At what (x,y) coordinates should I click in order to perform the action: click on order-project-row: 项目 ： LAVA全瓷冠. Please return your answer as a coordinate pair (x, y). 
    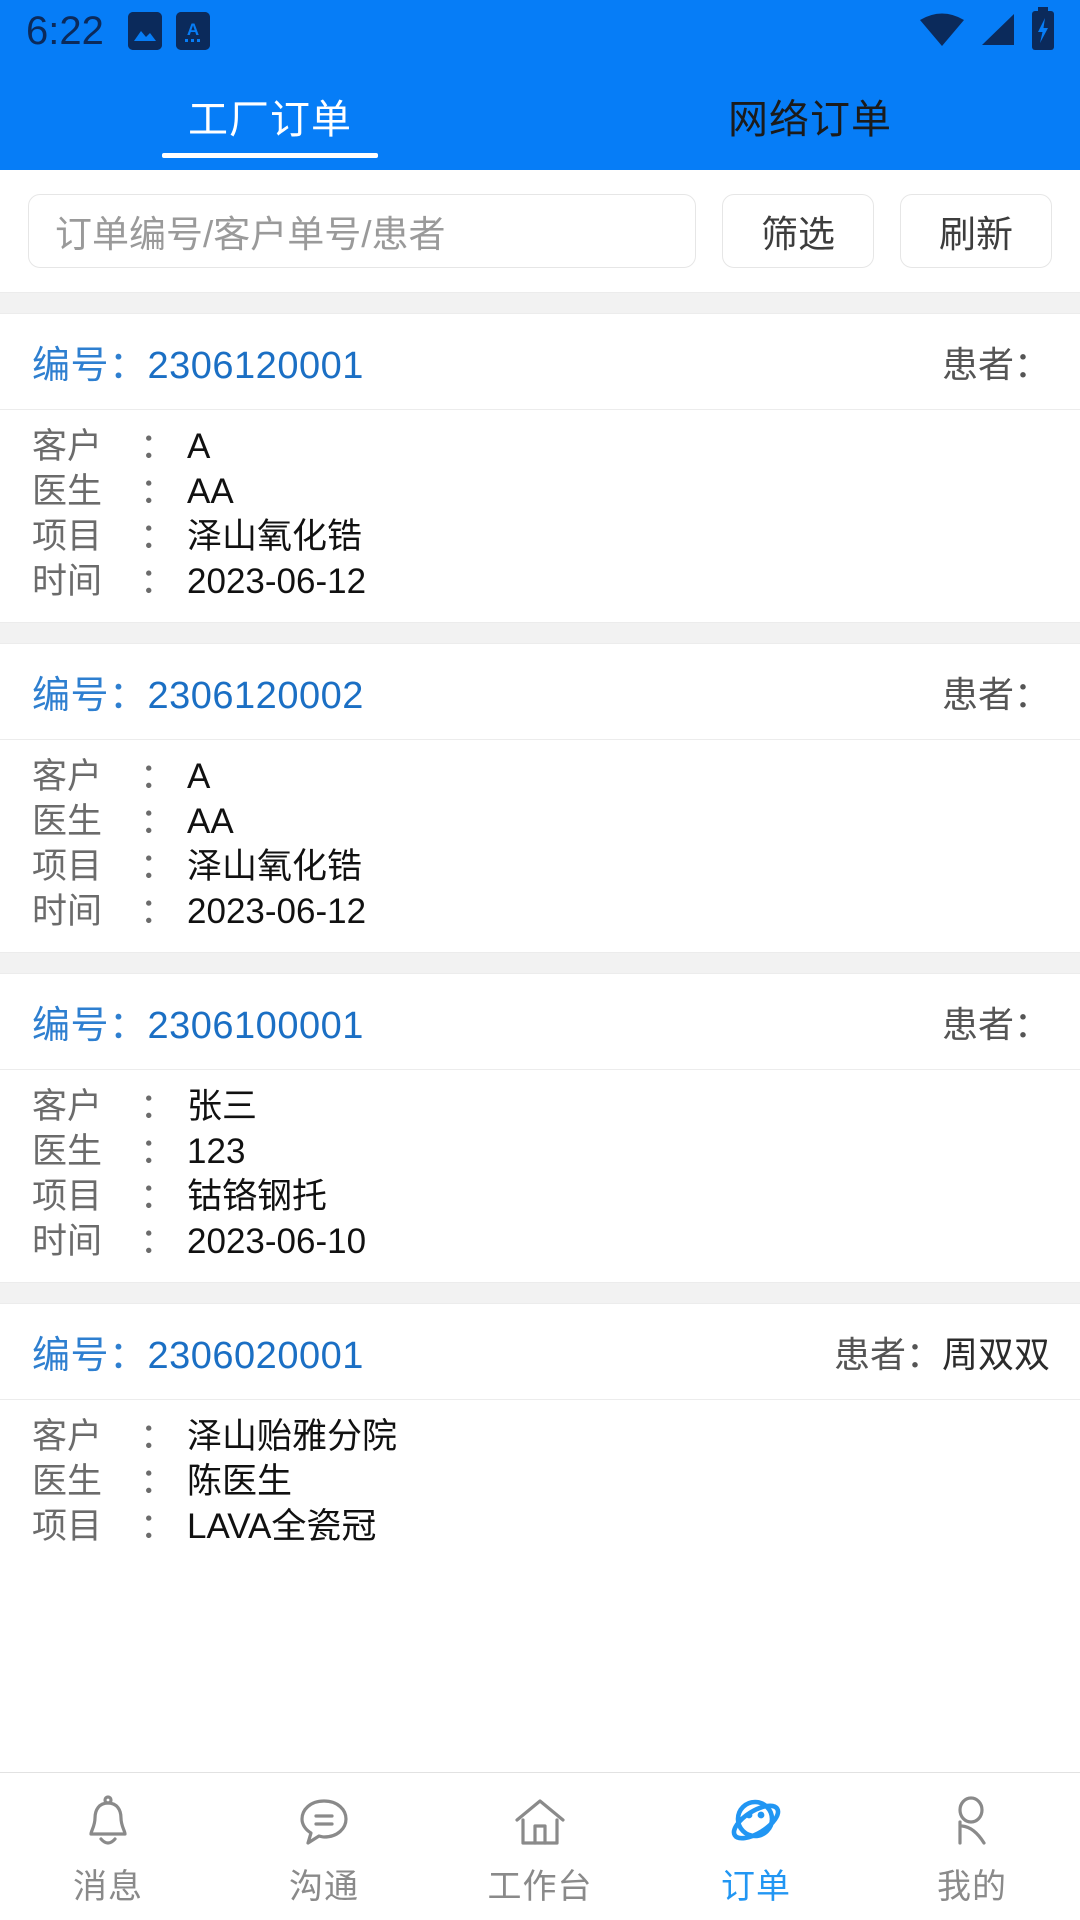
    Looking at the image, I should click on (556, 1526).